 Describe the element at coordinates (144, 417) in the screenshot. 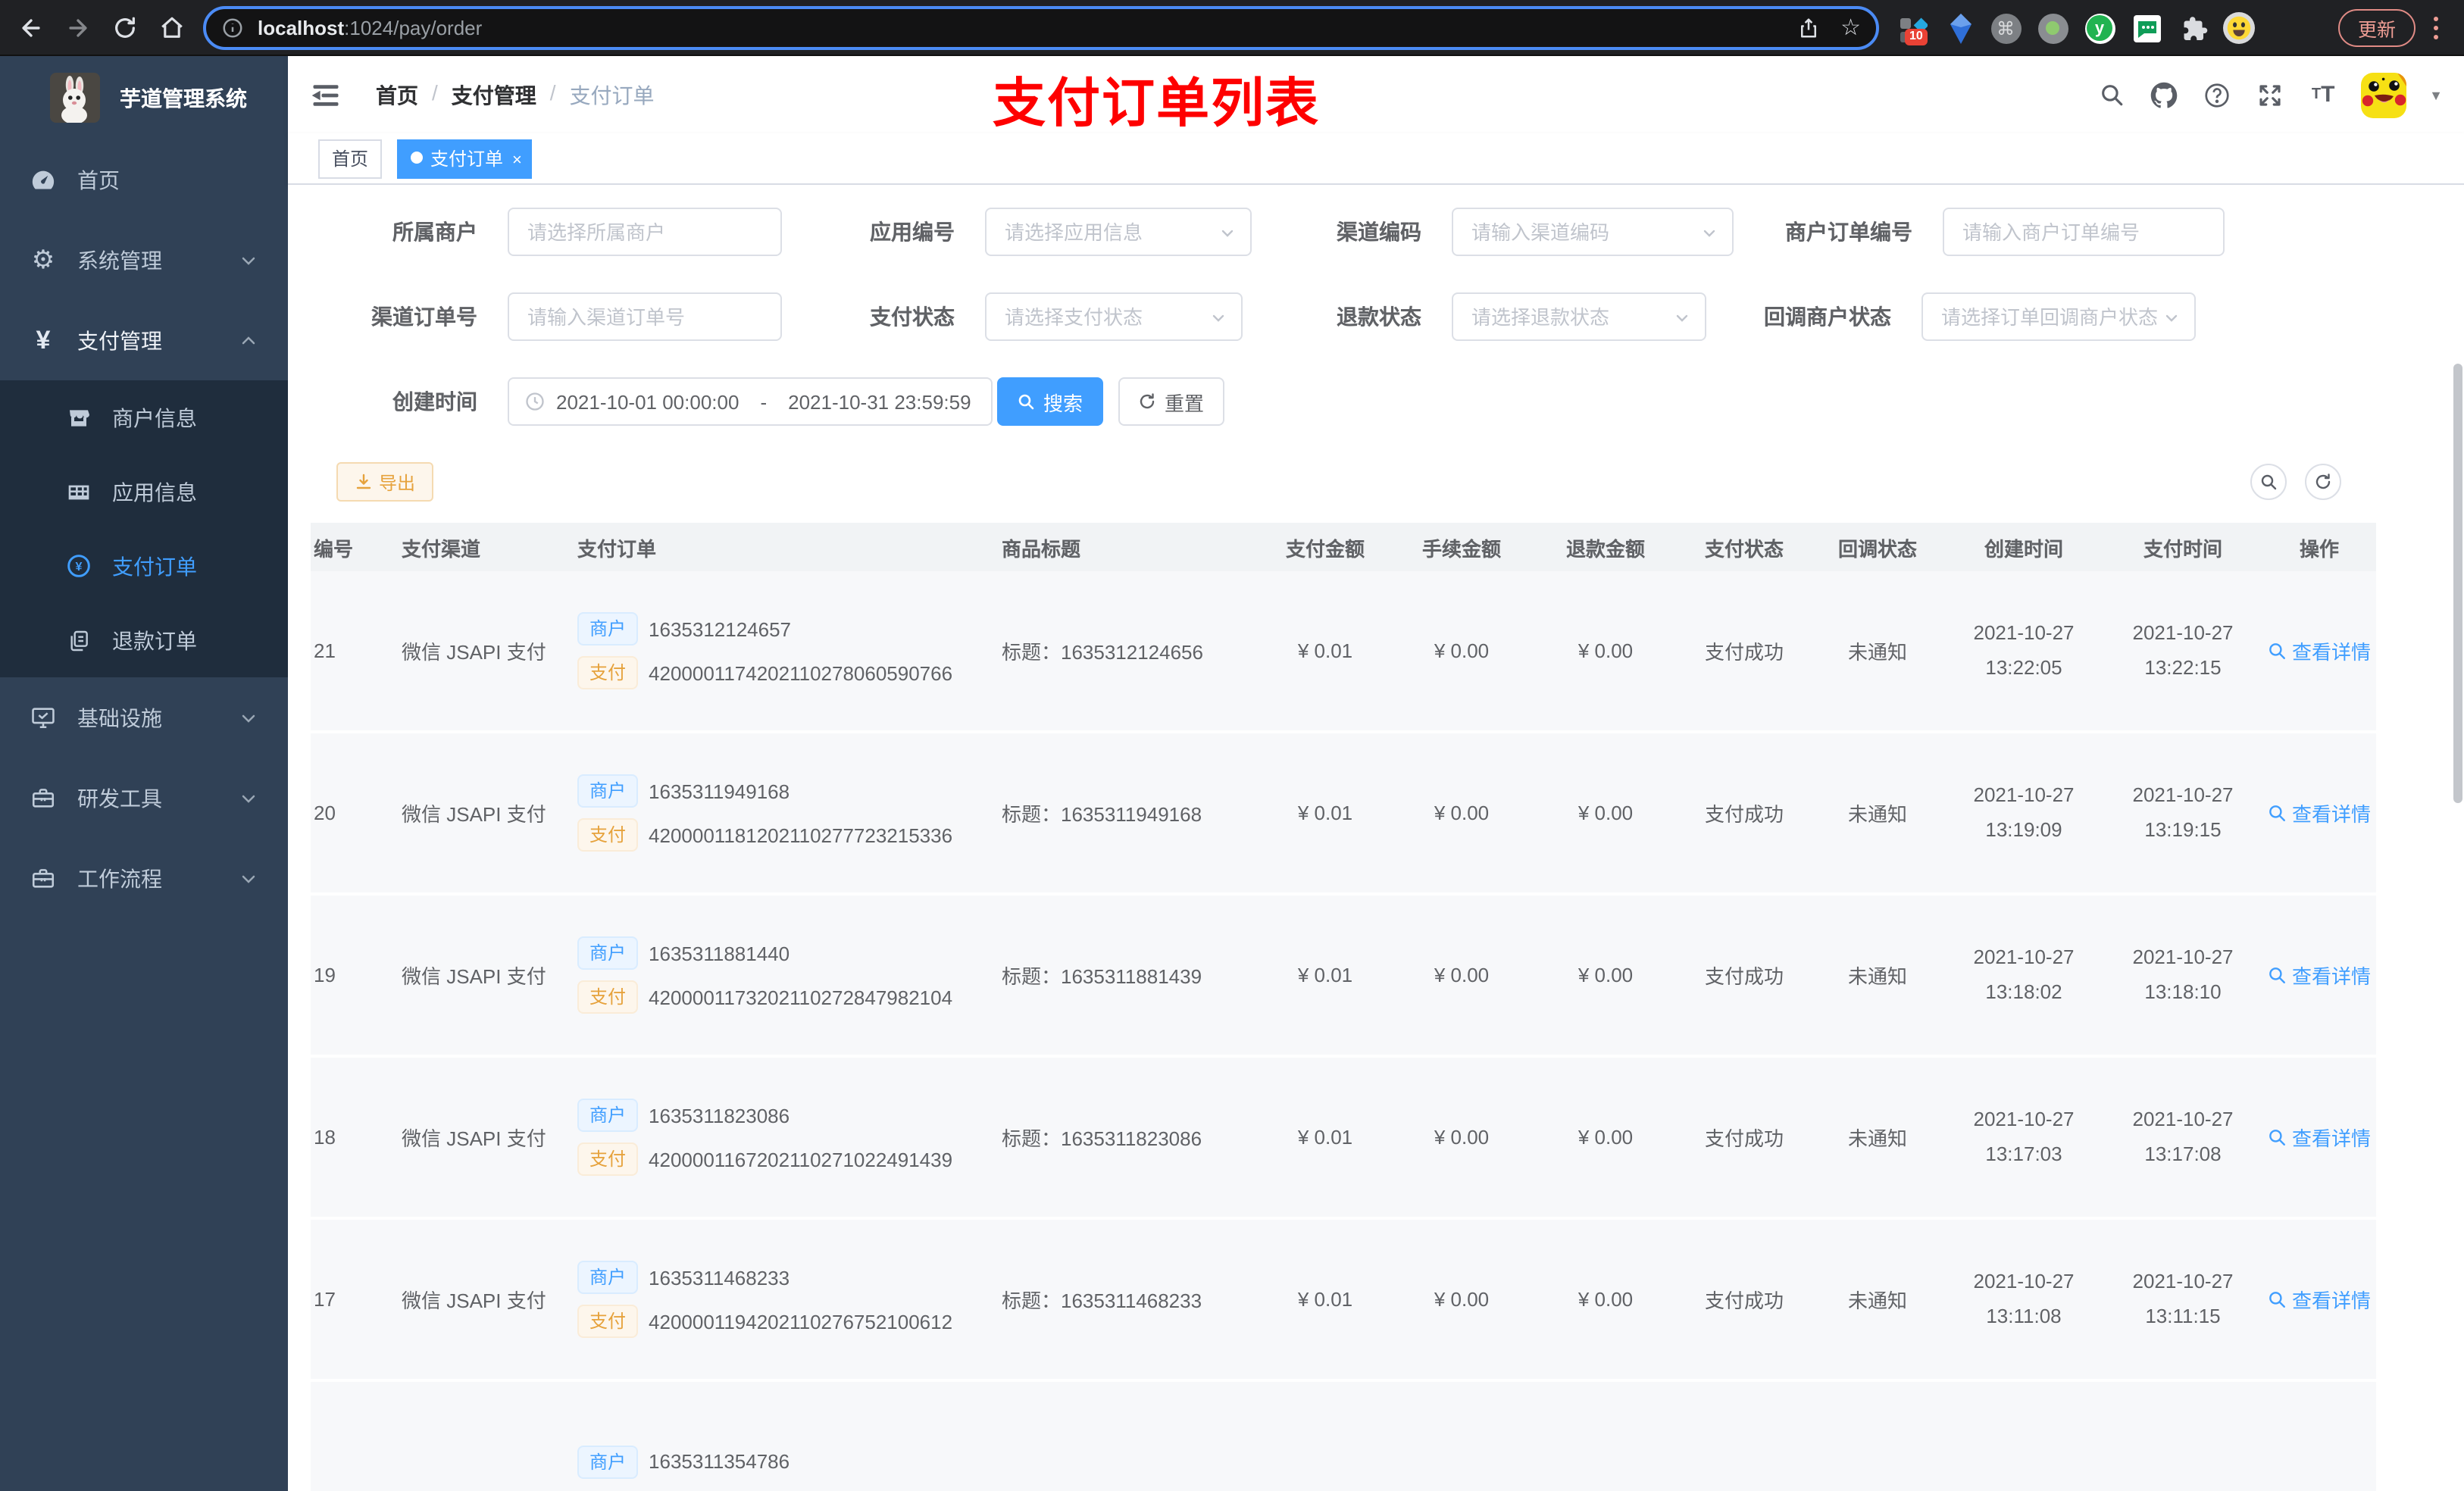

I see `sidebar-item-merchant-info: 商户信息` at that location.